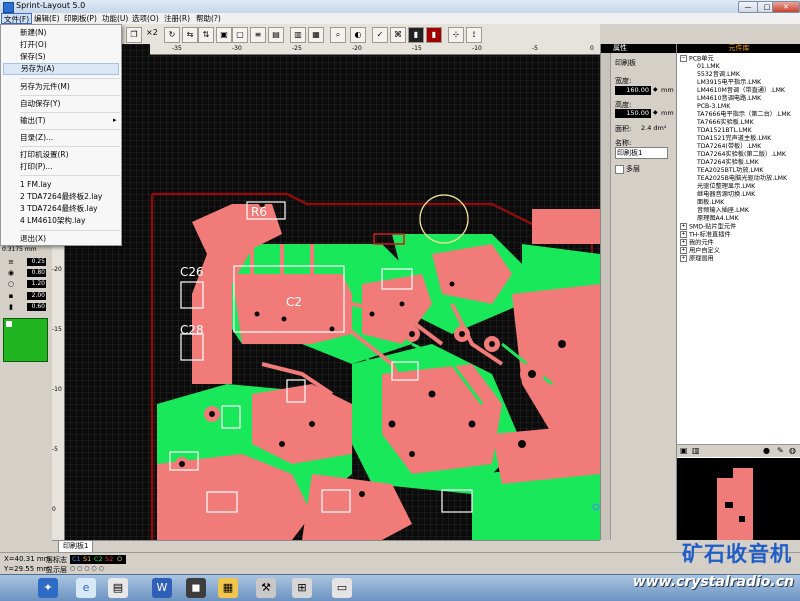 The height and width of the screenshot is (601, 800). What do you see at coordinates (633, 113) in the screenshot?
I see `height-input: 150.00` at bounding box center [633, 113].